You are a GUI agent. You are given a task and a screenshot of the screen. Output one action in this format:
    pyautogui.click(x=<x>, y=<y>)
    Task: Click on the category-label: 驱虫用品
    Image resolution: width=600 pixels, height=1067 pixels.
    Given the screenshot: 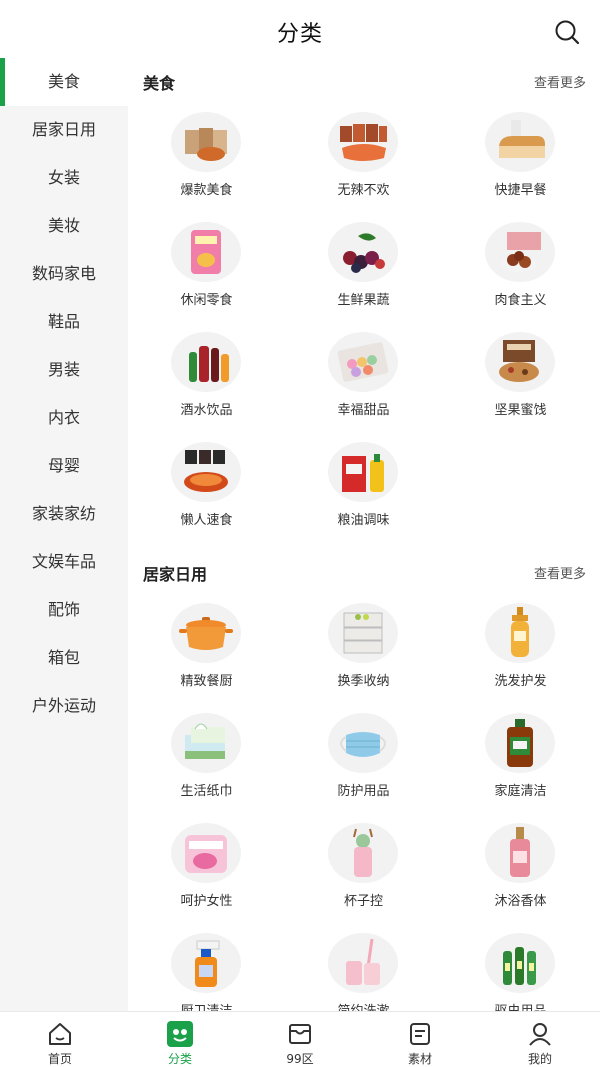 What is the action you would take?
    pyautogui.click(x=520, y=1005)
    